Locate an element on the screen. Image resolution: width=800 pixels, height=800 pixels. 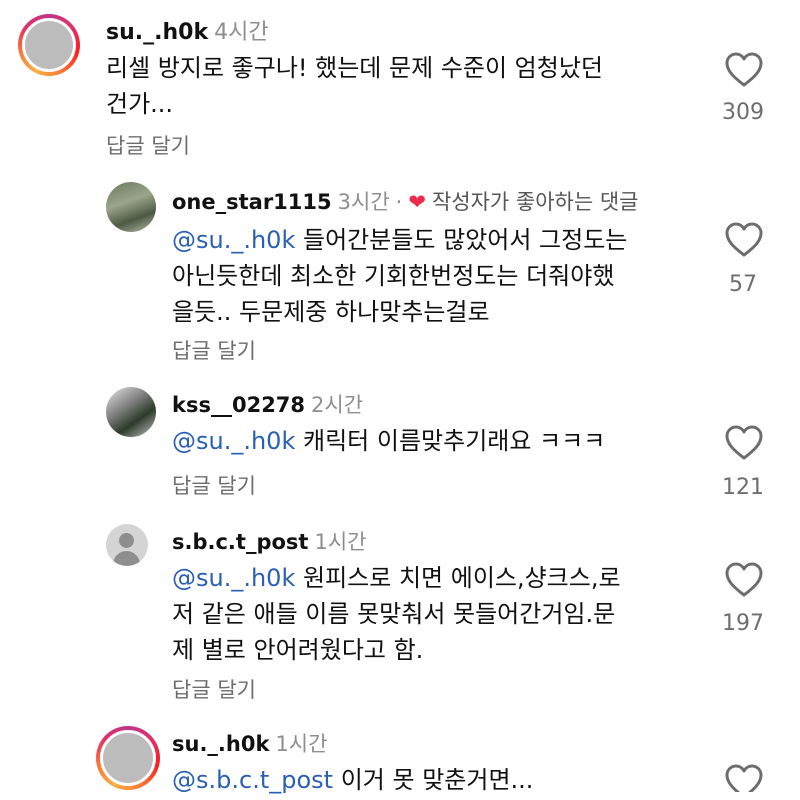
comment-text: @su._.h0k 캐릭터 이름맞추기래요 ㅋㅋㅋ is located at coordinates (388, 441).